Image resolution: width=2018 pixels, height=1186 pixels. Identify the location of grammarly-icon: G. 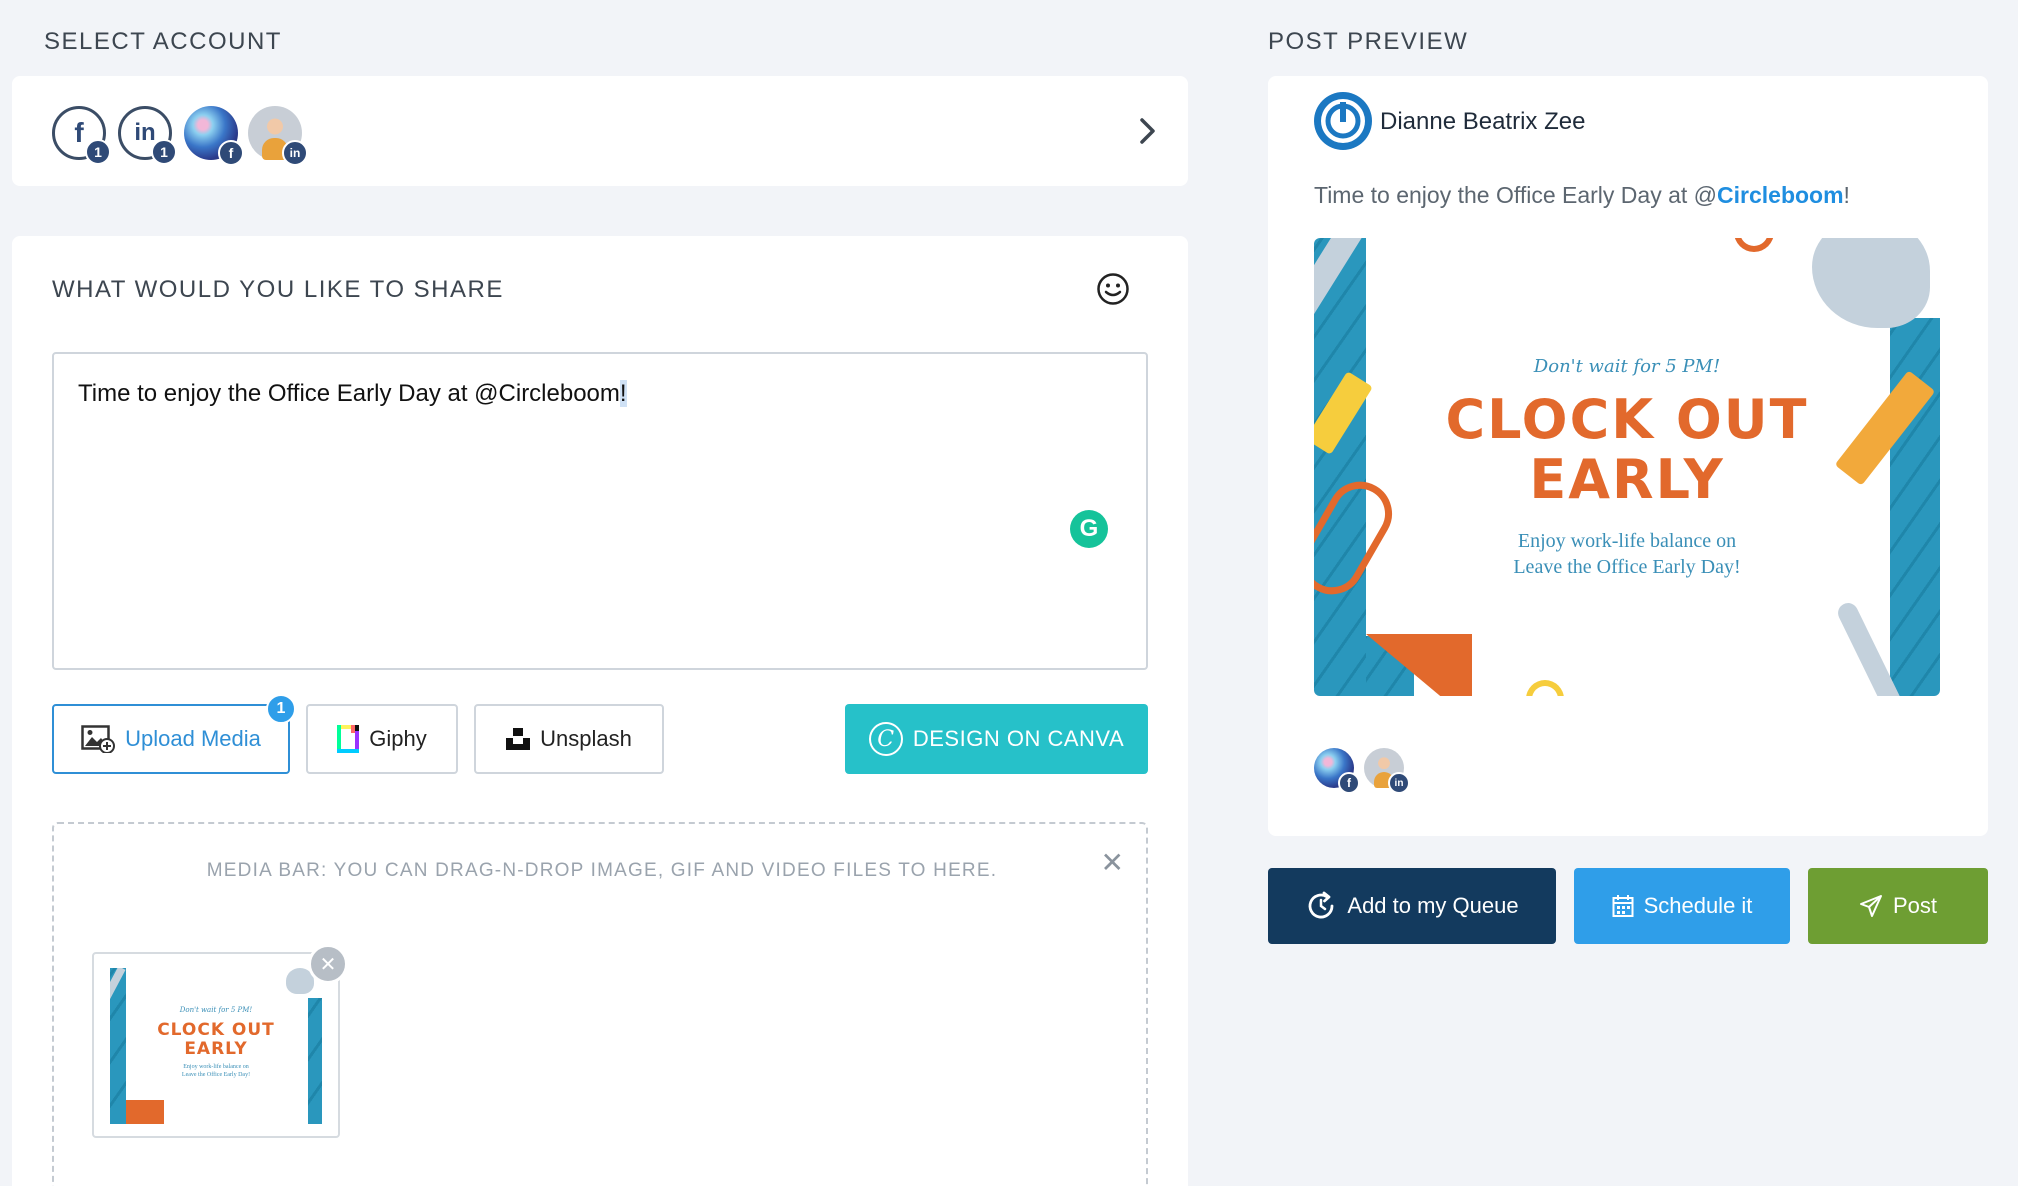
(1089, 529).